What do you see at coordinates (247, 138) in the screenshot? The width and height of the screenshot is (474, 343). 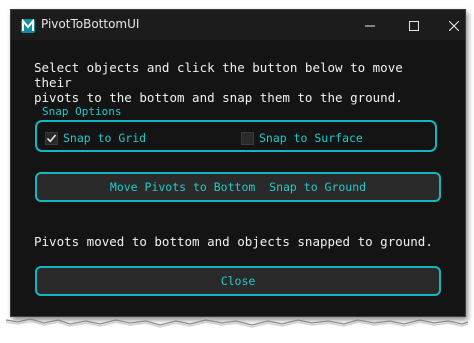 I see `checkbox-unchecked` at bounding box center [247, 138].